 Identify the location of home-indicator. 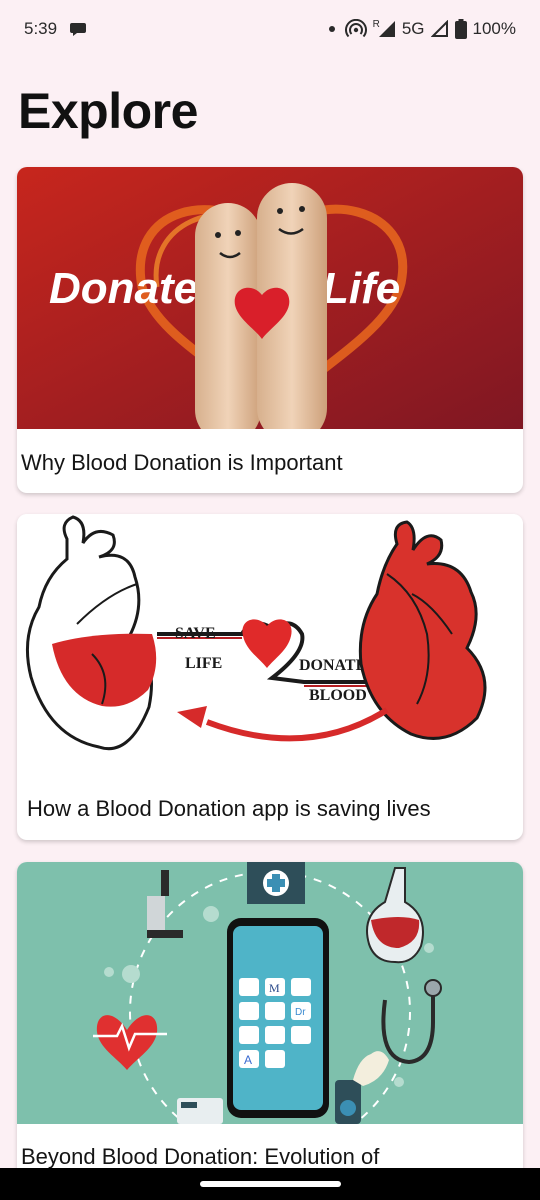
(270, 1184).